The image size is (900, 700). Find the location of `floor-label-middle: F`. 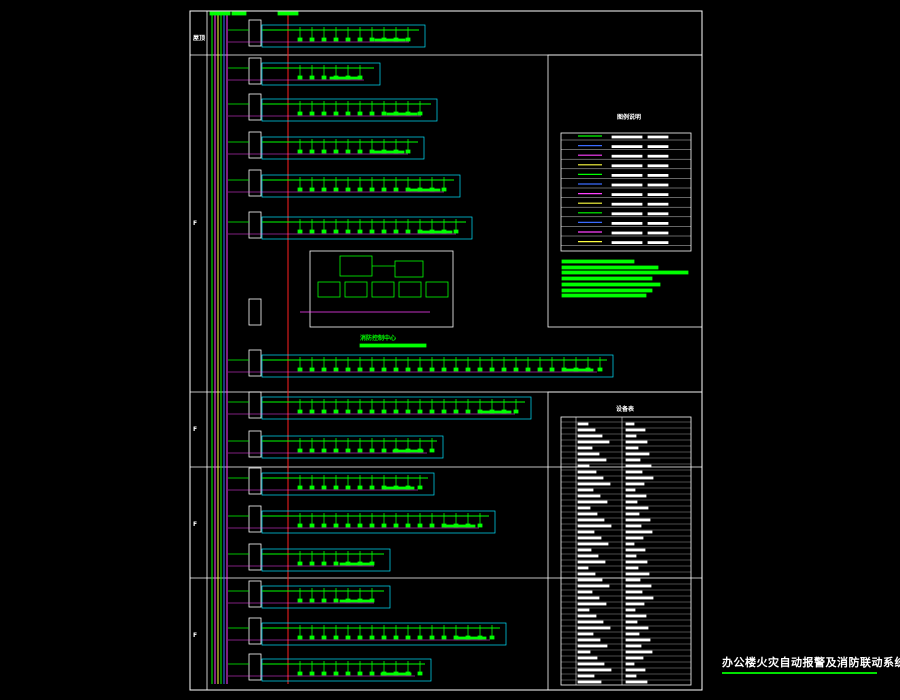

floor-label-middle: F is located at coordinates (195, 429).